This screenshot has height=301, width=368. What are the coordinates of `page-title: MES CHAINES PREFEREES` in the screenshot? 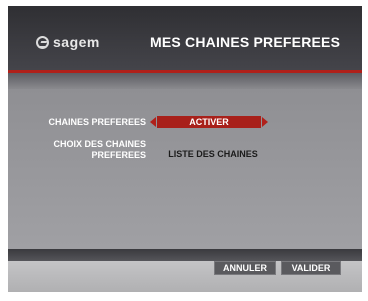 It's located at (245, 42).